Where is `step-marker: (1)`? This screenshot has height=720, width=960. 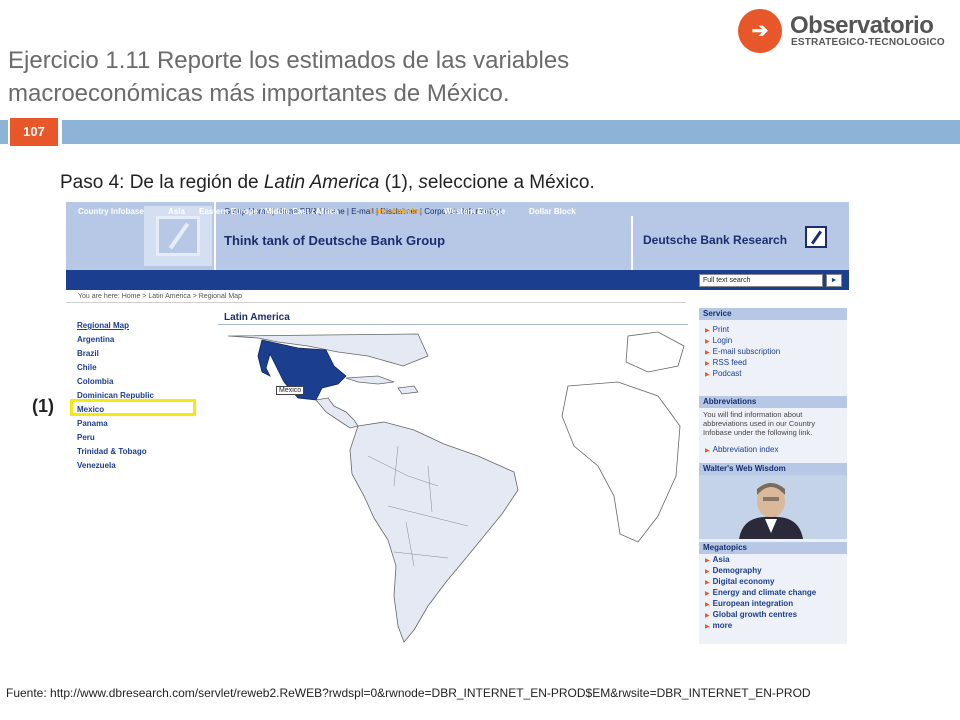
step-marker: (1) is located at coordinates (43, 406).